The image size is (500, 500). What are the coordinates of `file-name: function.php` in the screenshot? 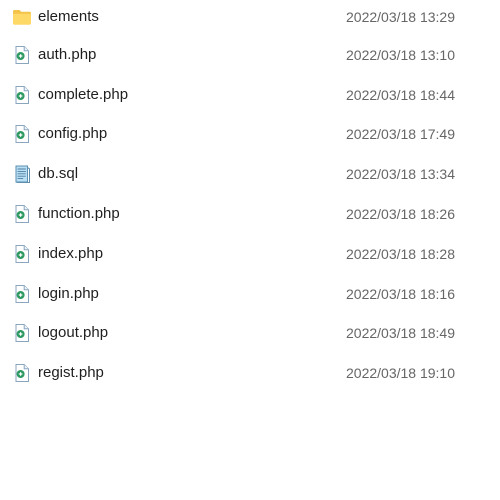 It's located at (79, 213).